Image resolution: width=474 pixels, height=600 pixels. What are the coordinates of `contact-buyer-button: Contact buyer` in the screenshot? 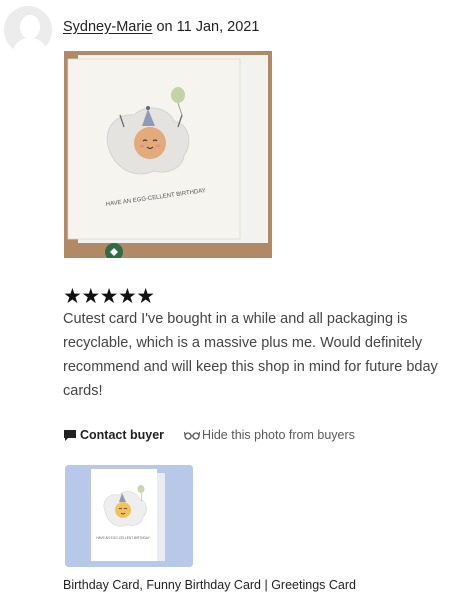 It's located at (113, 435).